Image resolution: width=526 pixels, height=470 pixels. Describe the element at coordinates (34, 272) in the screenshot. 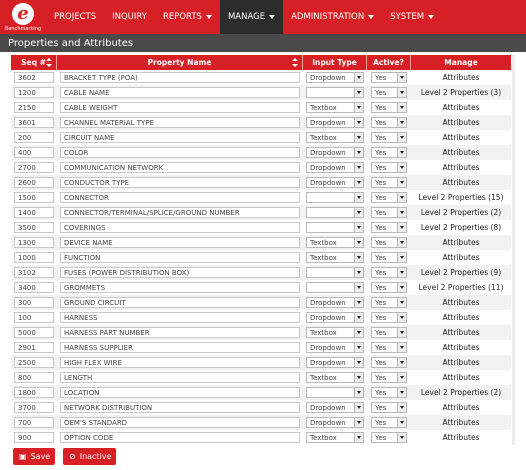

I see `seq-input: 3102` at that location.